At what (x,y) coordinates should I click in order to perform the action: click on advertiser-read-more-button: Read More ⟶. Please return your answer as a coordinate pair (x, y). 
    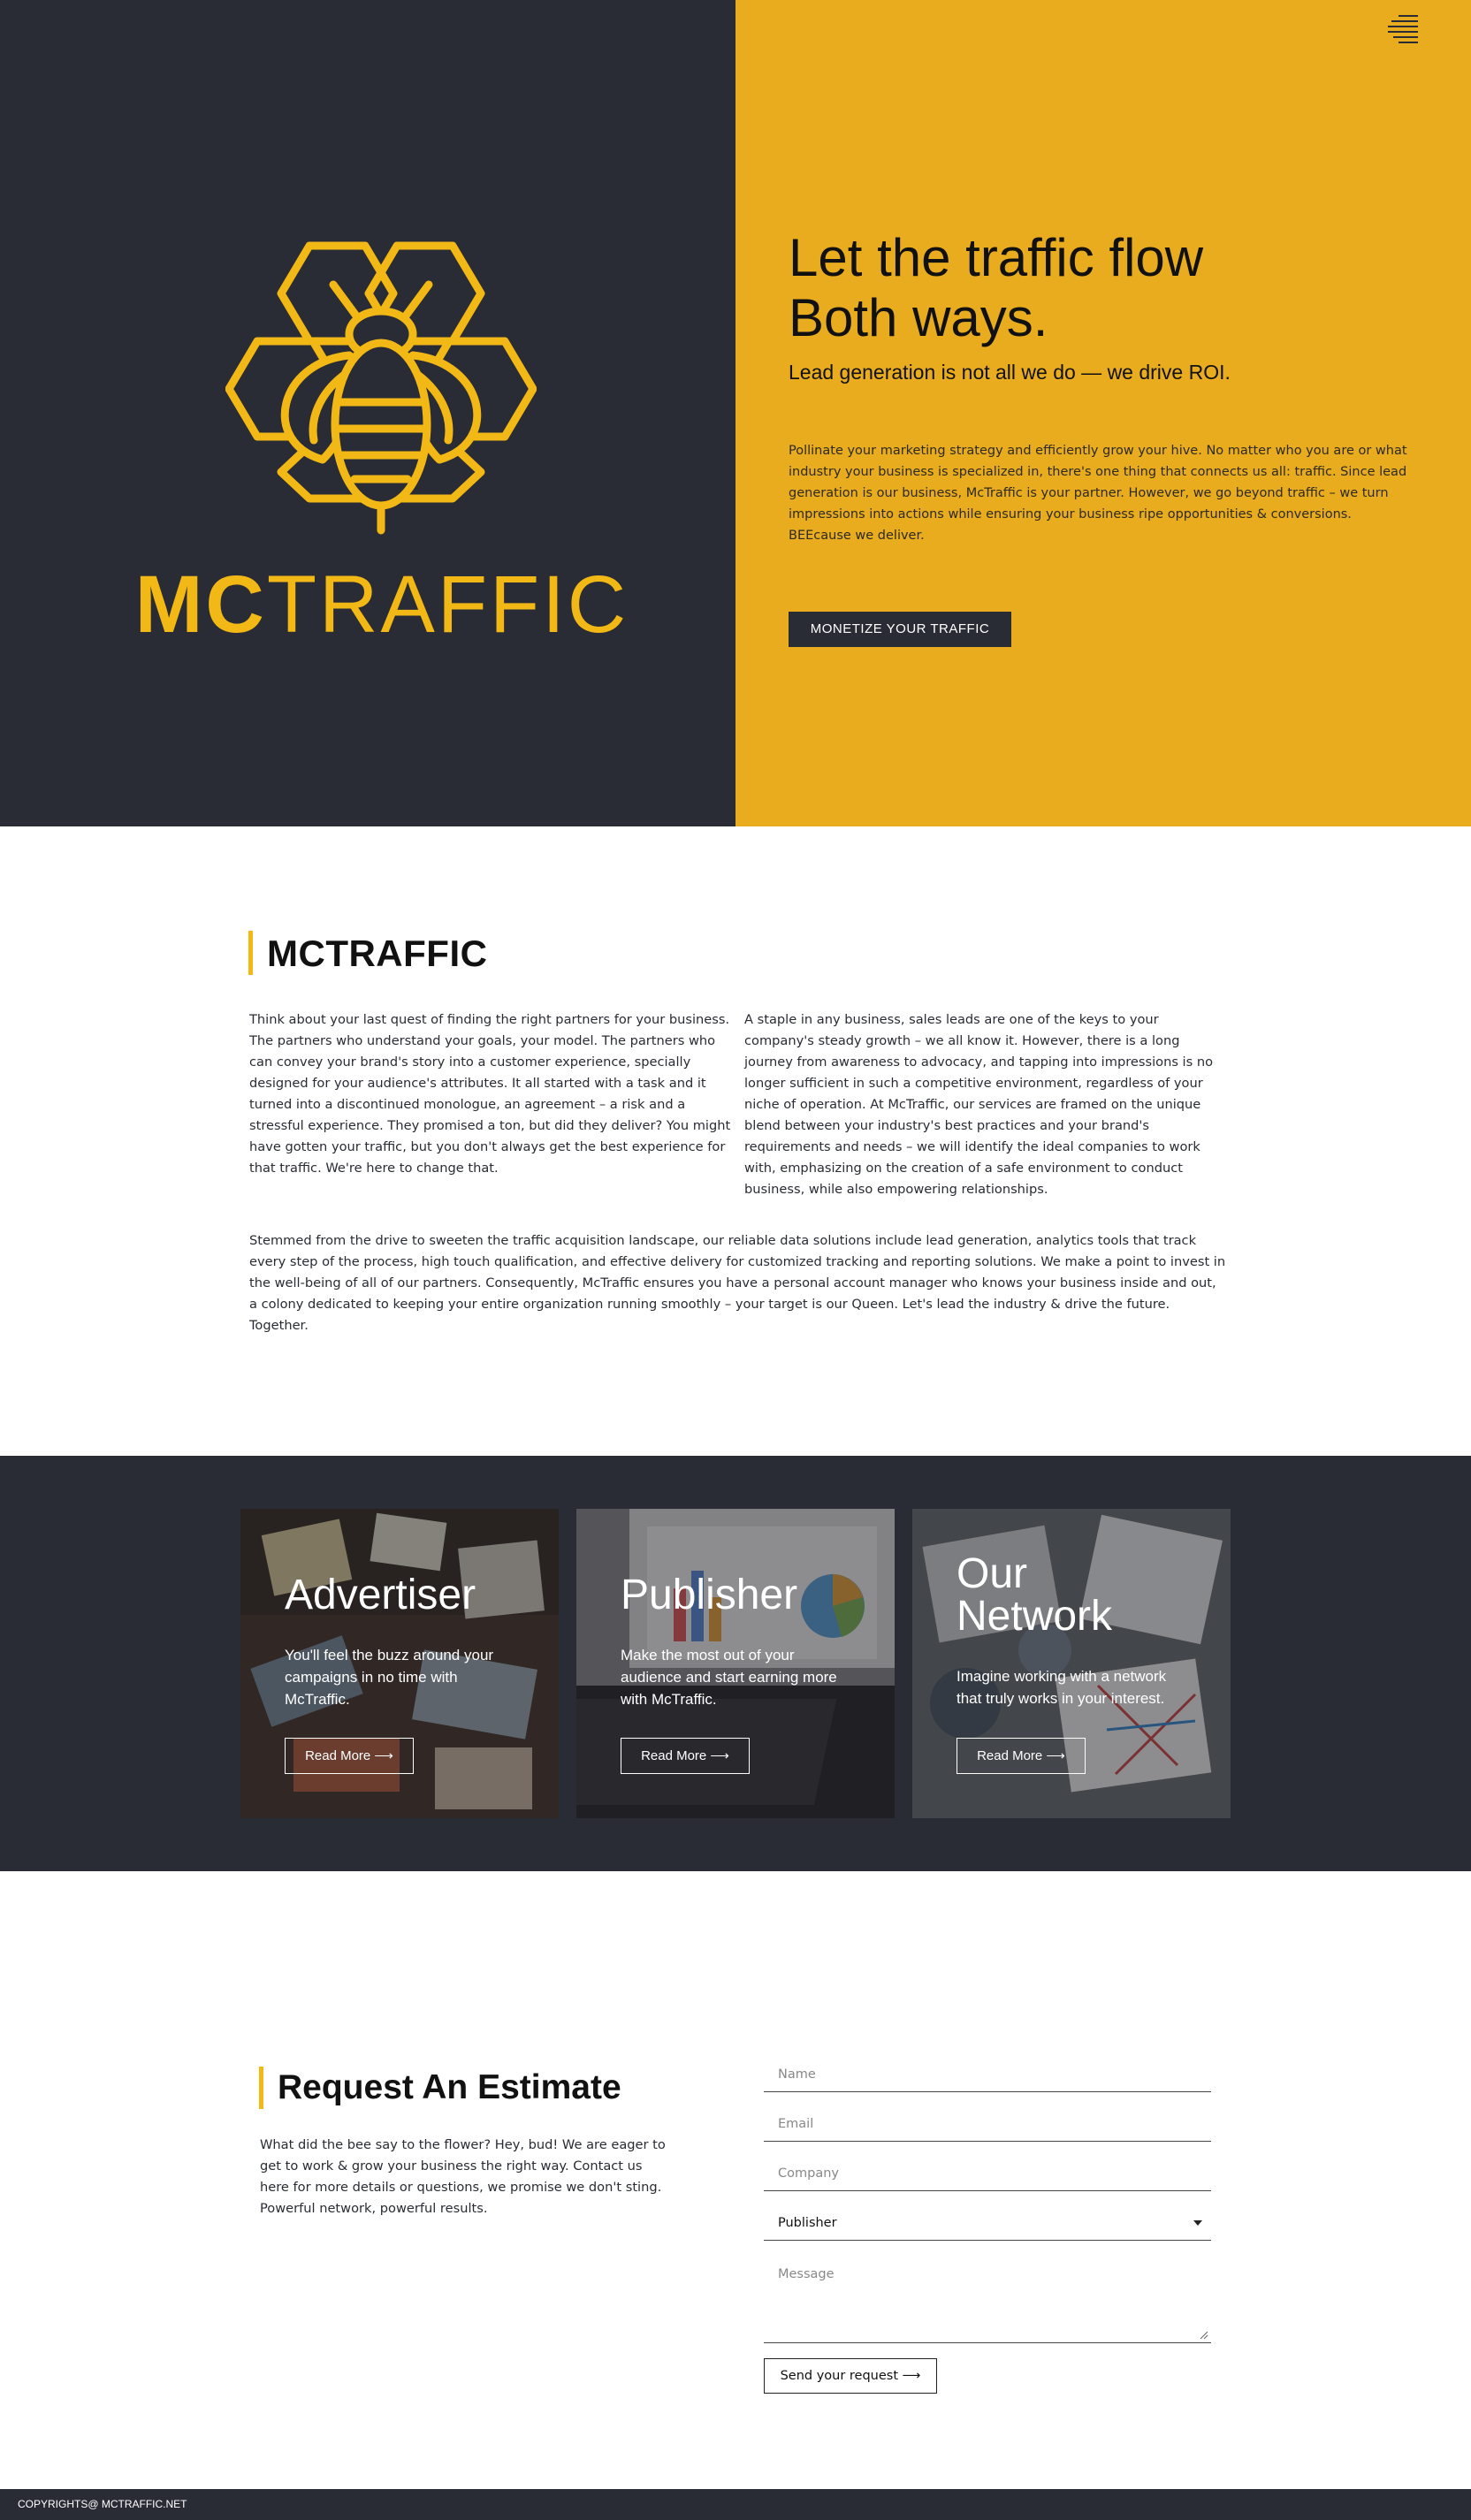
    Looking at the image, I should click on (349, 1756).